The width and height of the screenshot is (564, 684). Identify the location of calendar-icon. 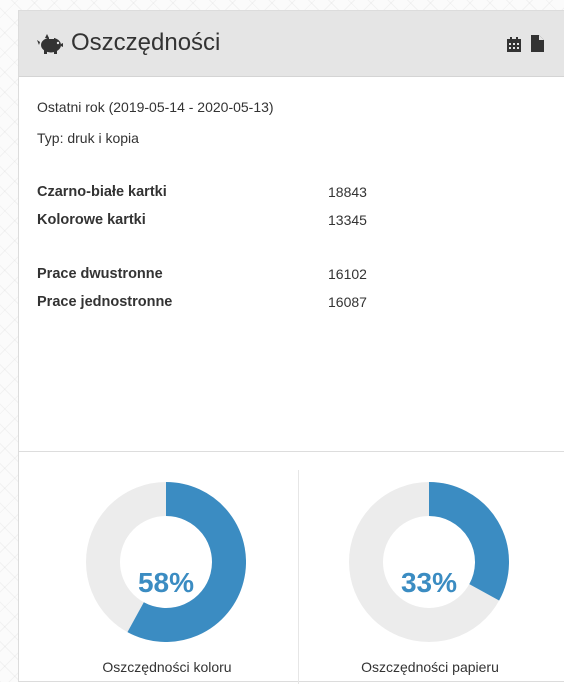
(514, 44).